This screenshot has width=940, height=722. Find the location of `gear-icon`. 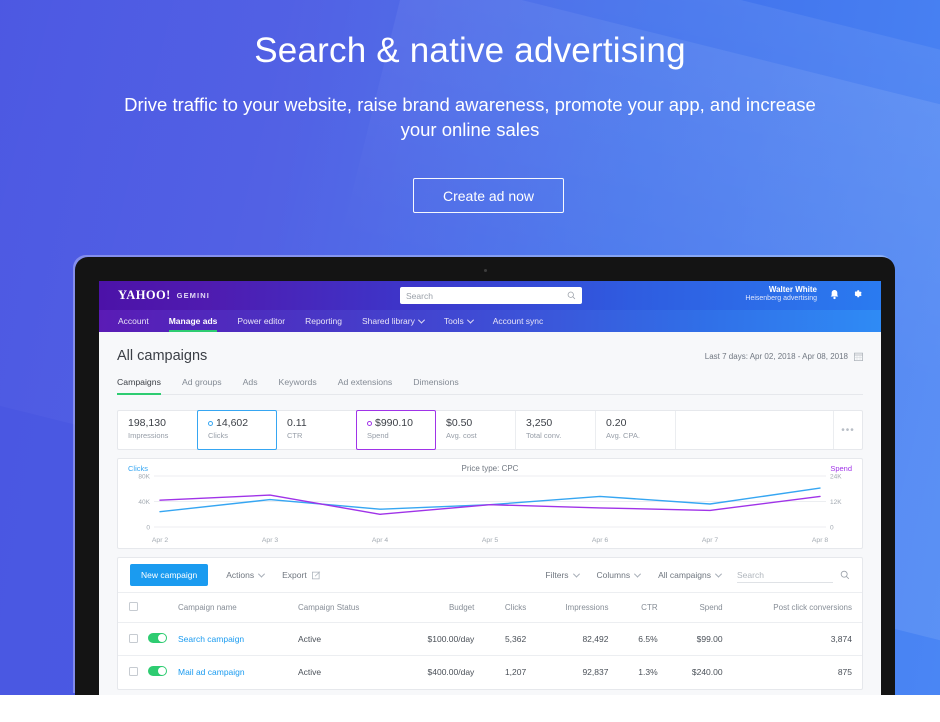

gear-icon is located at coordinates (857, 294).